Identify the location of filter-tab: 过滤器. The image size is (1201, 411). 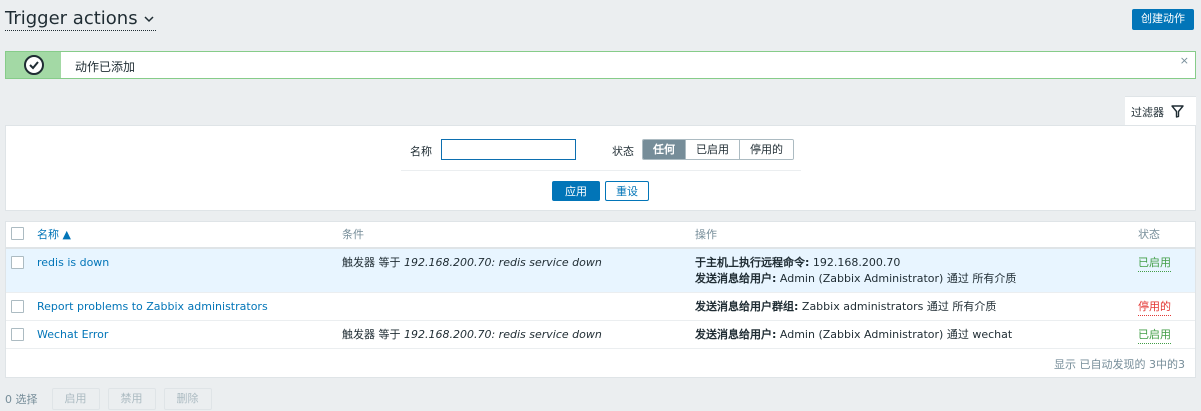
(1160, 111).